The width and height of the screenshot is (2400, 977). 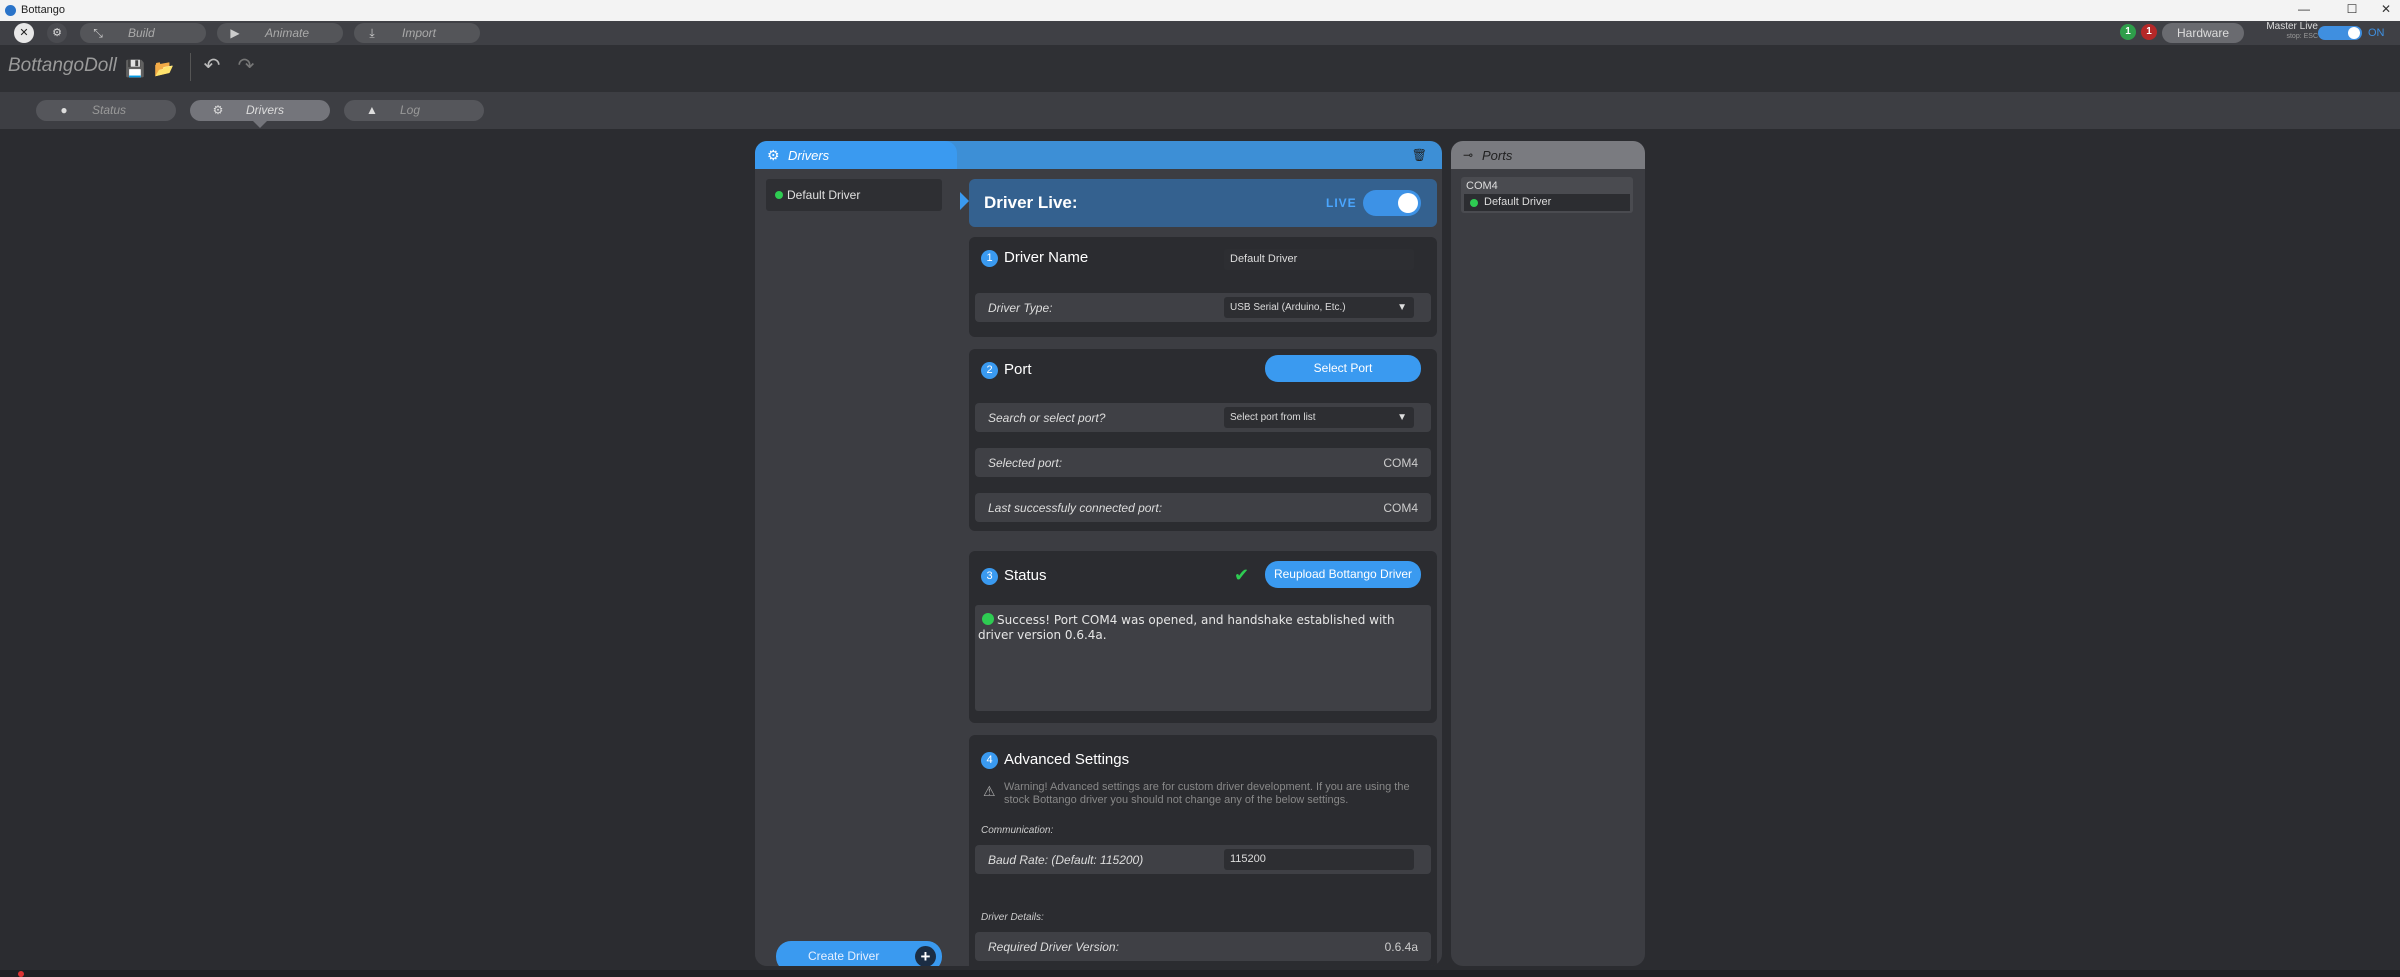 I want to click on toggle-knob, so click(x=1408, y=203).